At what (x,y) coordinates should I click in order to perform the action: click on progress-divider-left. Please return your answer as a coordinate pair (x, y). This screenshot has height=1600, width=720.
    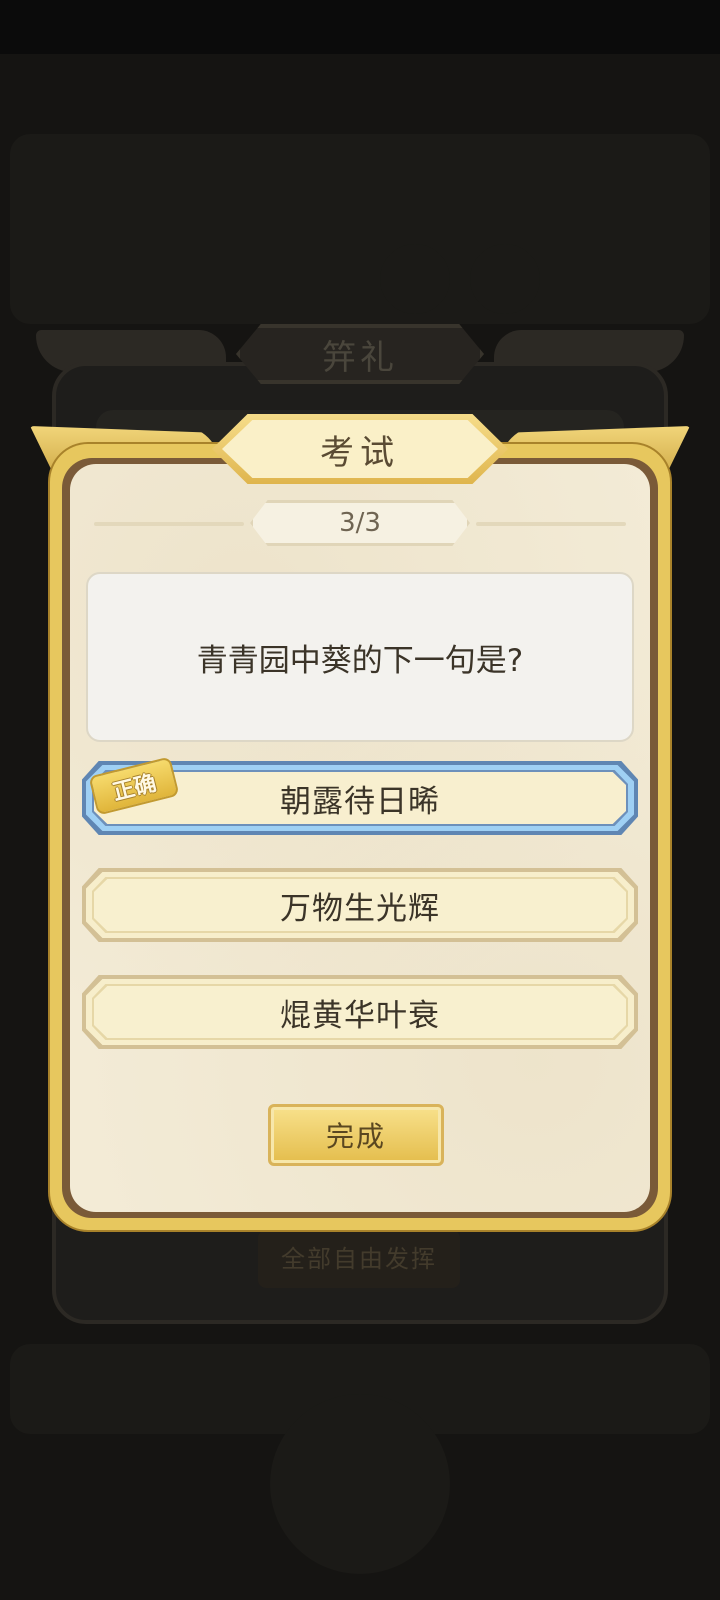
    Looking at the image, I should click on (169, 524).